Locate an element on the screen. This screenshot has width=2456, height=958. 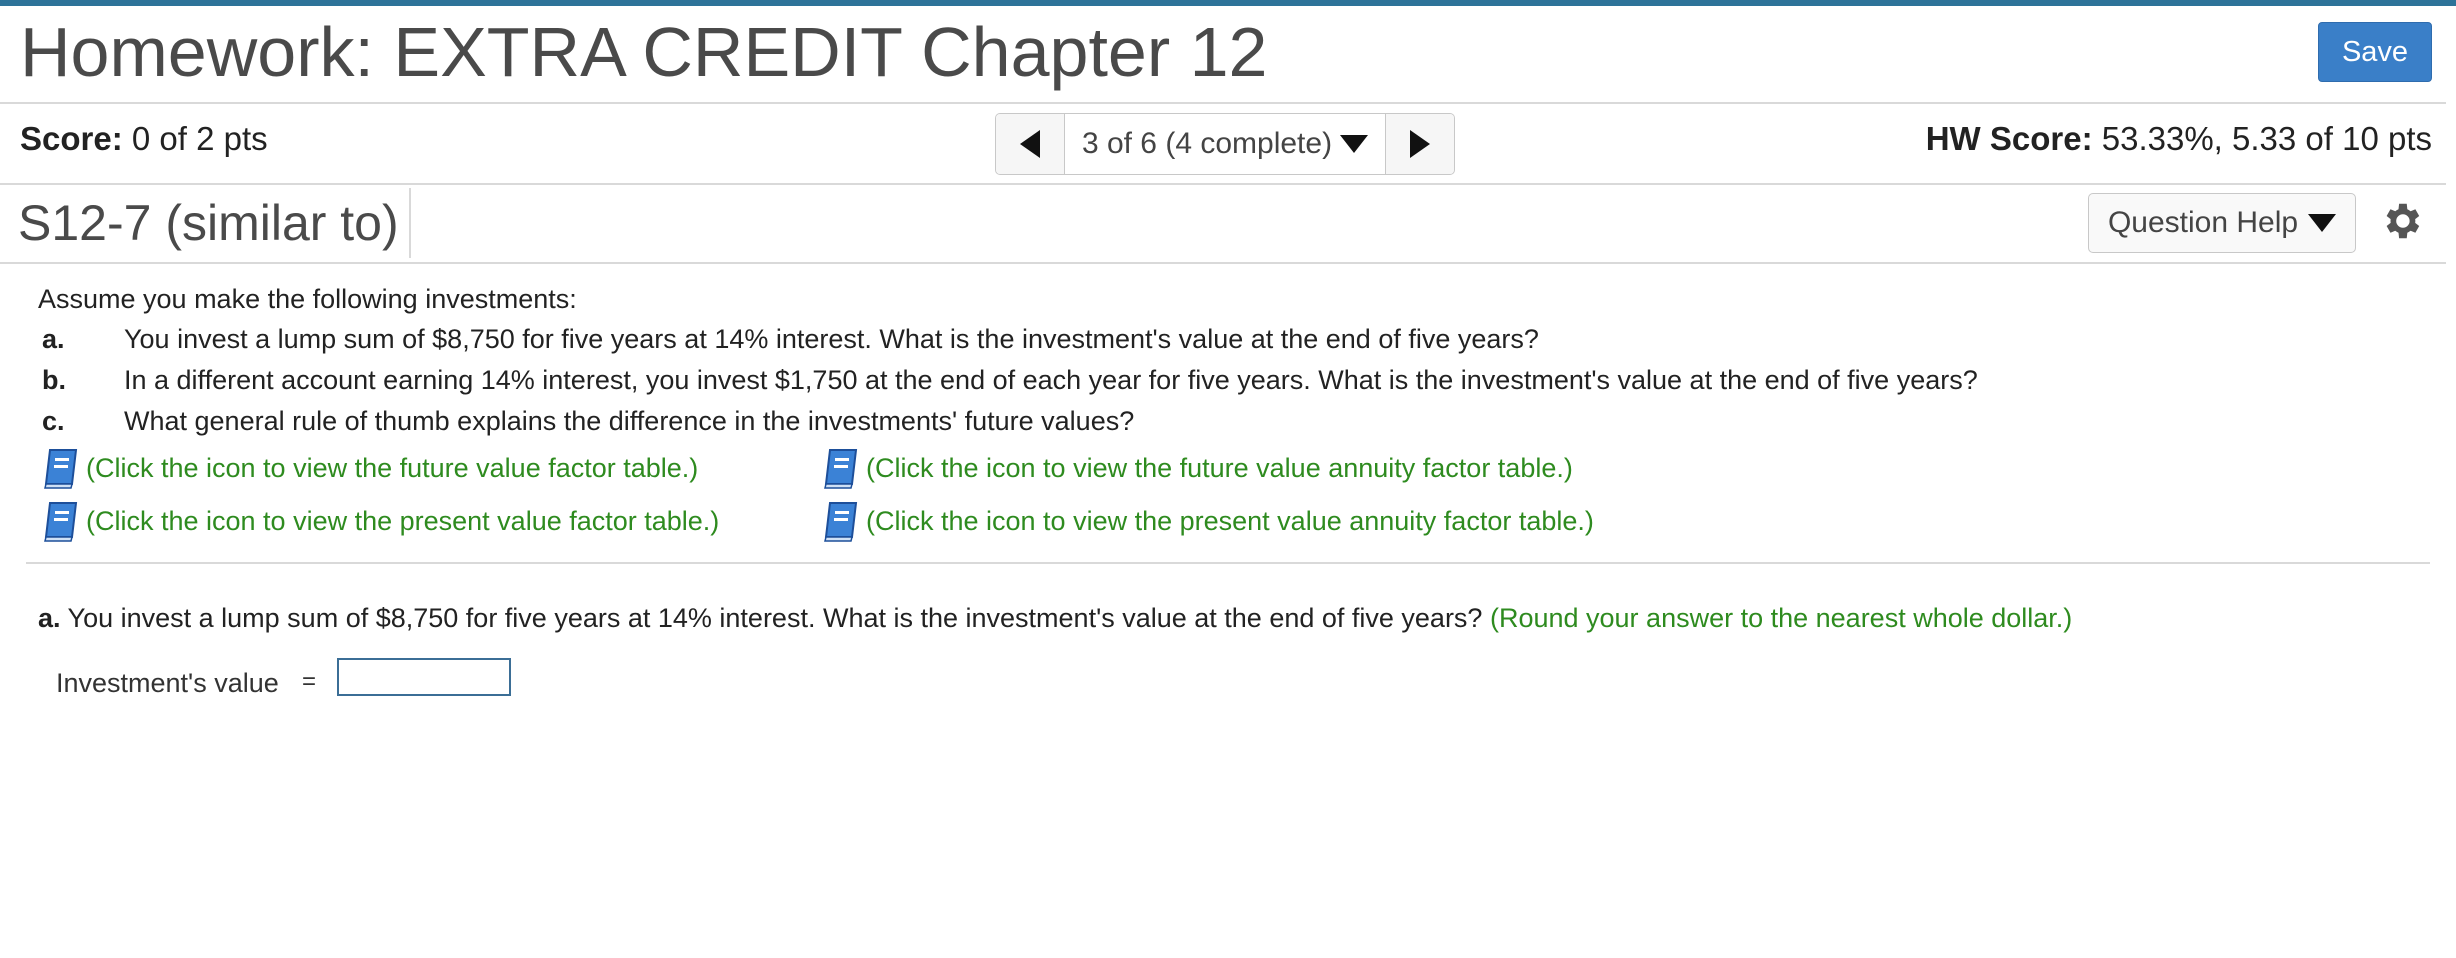
investment-value-input is located at coordinates (424, 677).